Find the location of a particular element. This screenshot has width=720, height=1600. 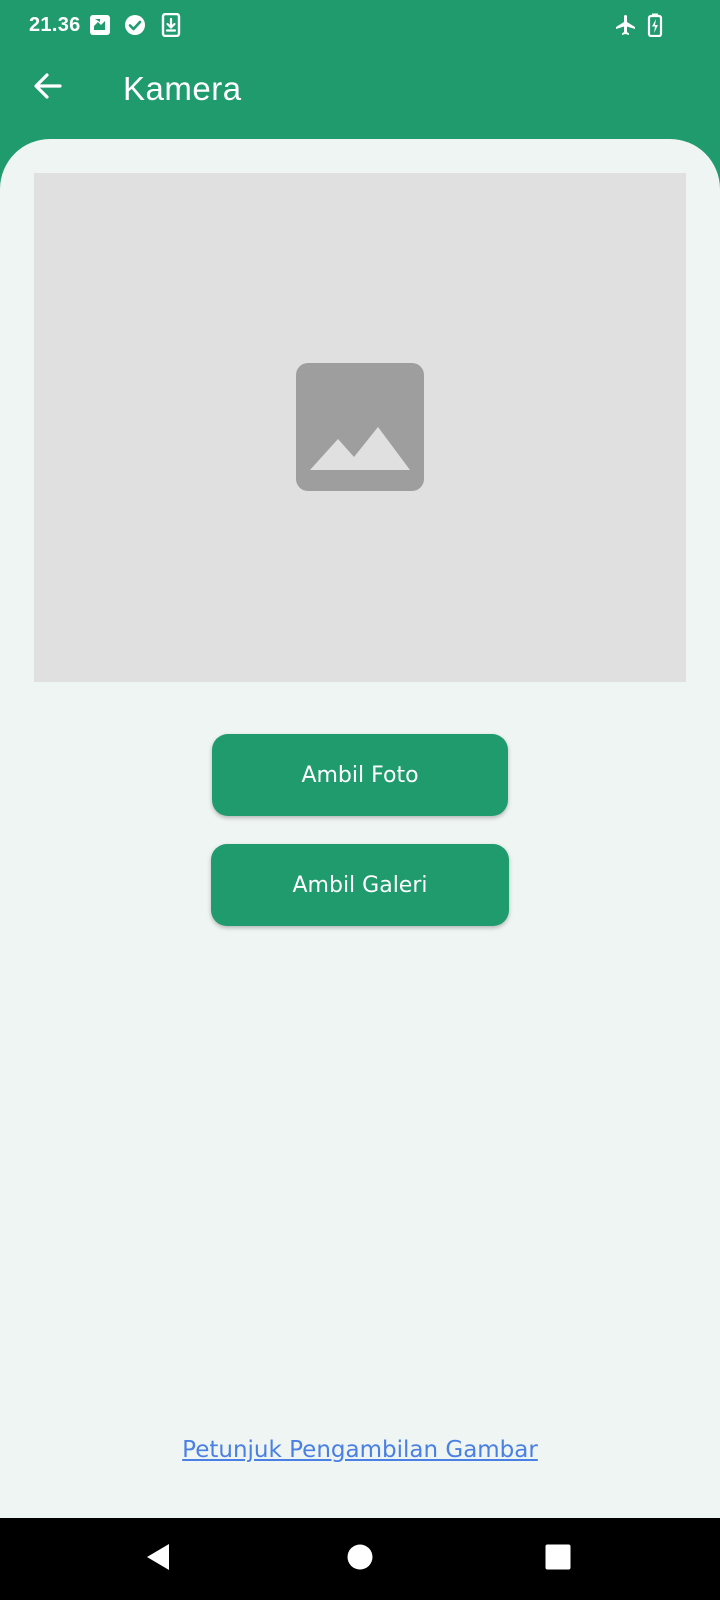

take-photo-button: Ambil Foto is located at coordinates (360, 775).